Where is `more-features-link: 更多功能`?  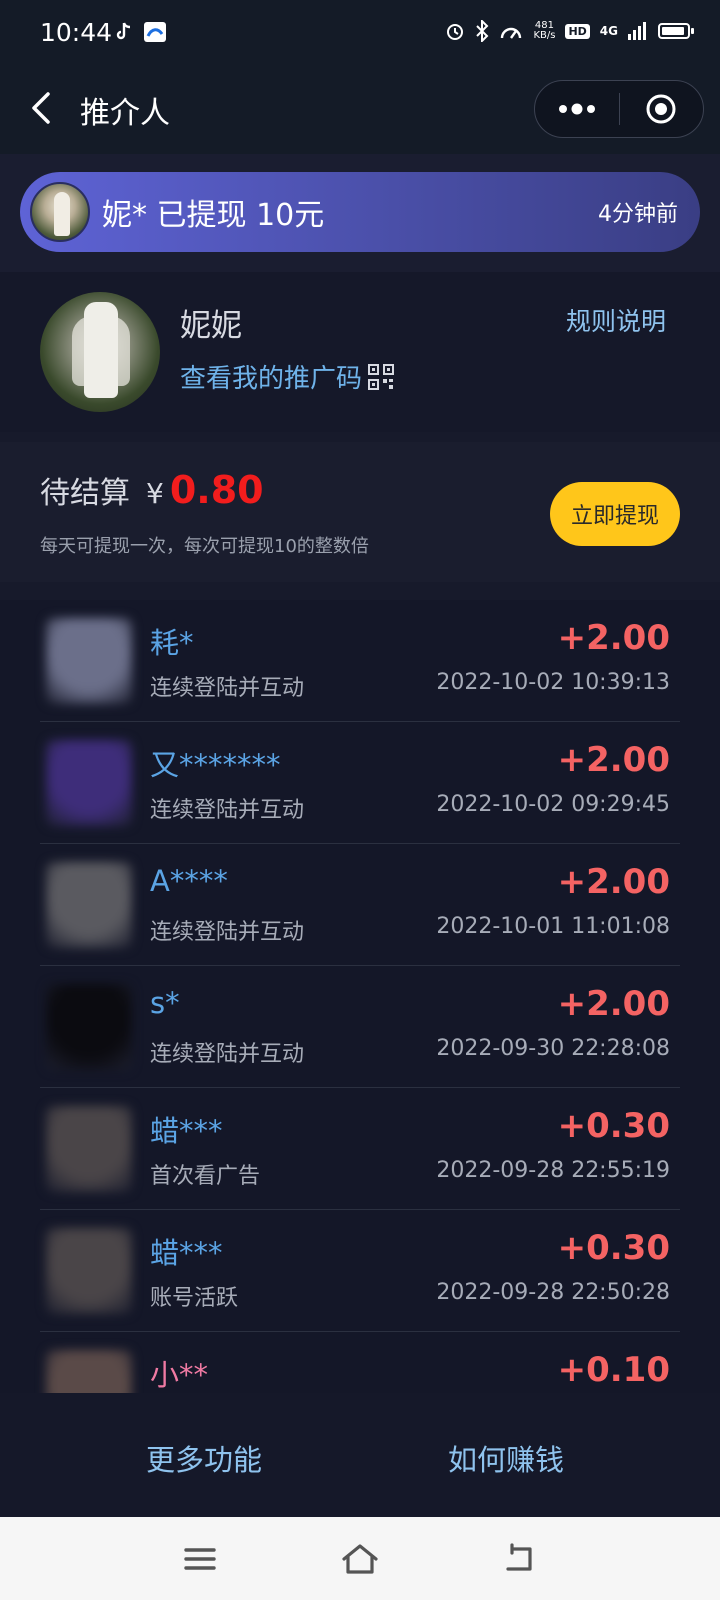 more-features-link: 更多功能 is located at coordinates (204, 1458).